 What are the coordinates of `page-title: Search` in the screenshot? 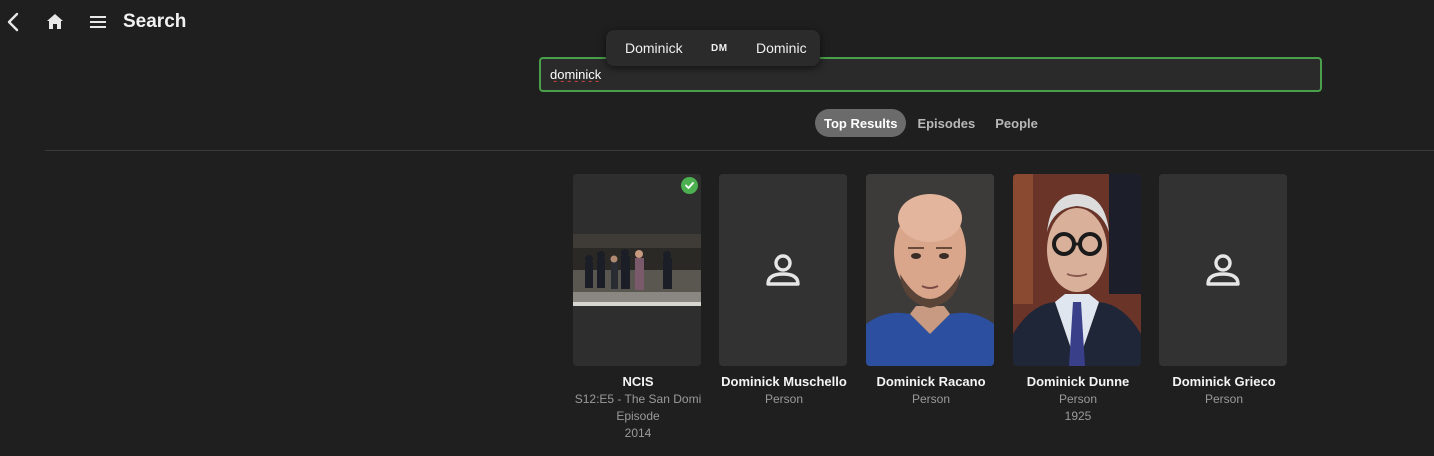 It's located at (155, 21).